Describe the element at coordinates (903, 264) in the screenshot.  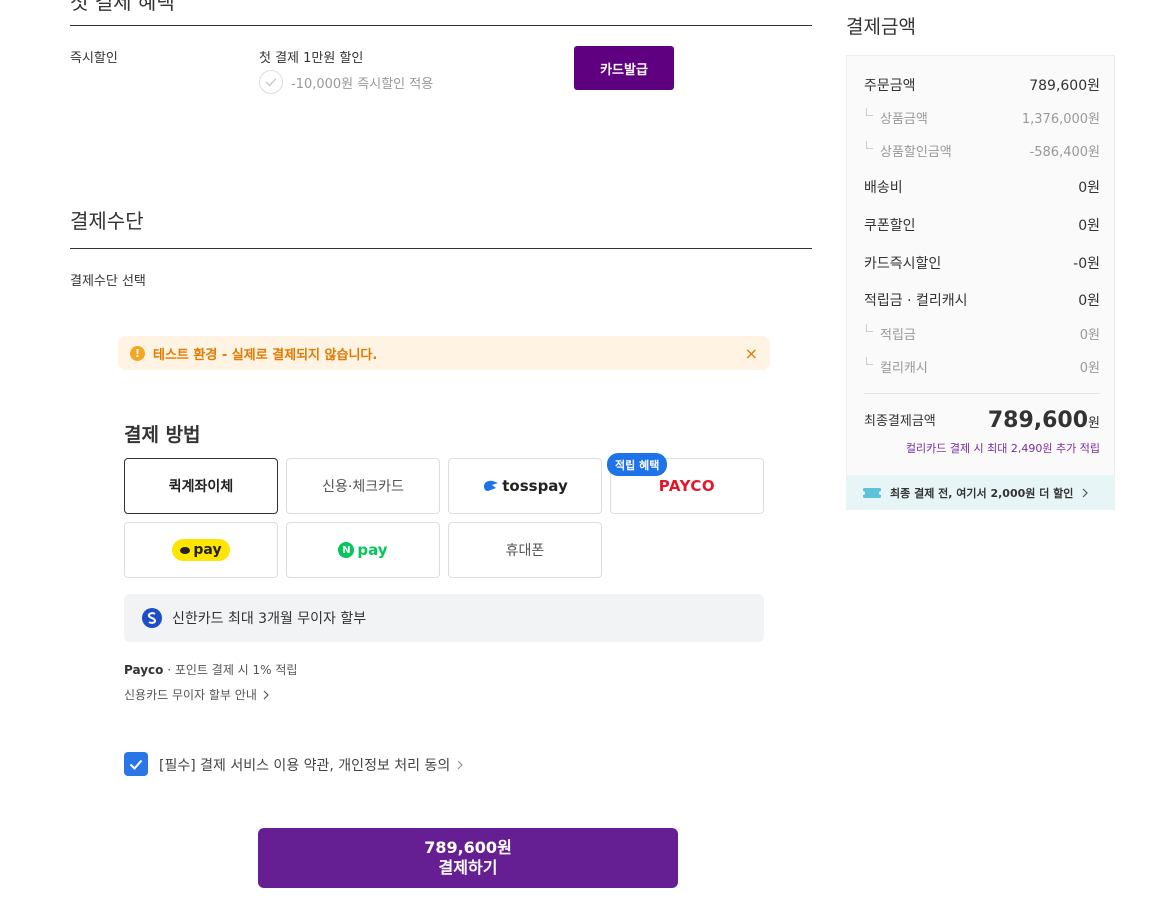
I see `summary-row-label: 카드즉시할인` at that location.